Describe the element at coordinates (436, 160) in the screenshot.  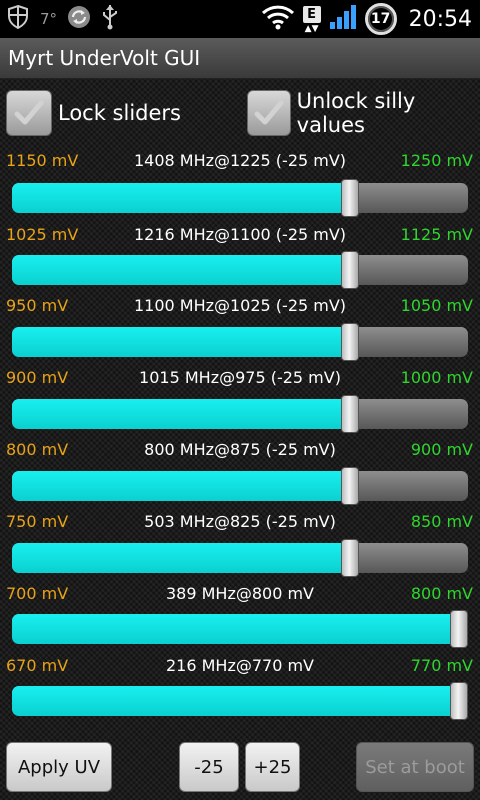
I see `max-voltage-label: 1250 mV` at that location.